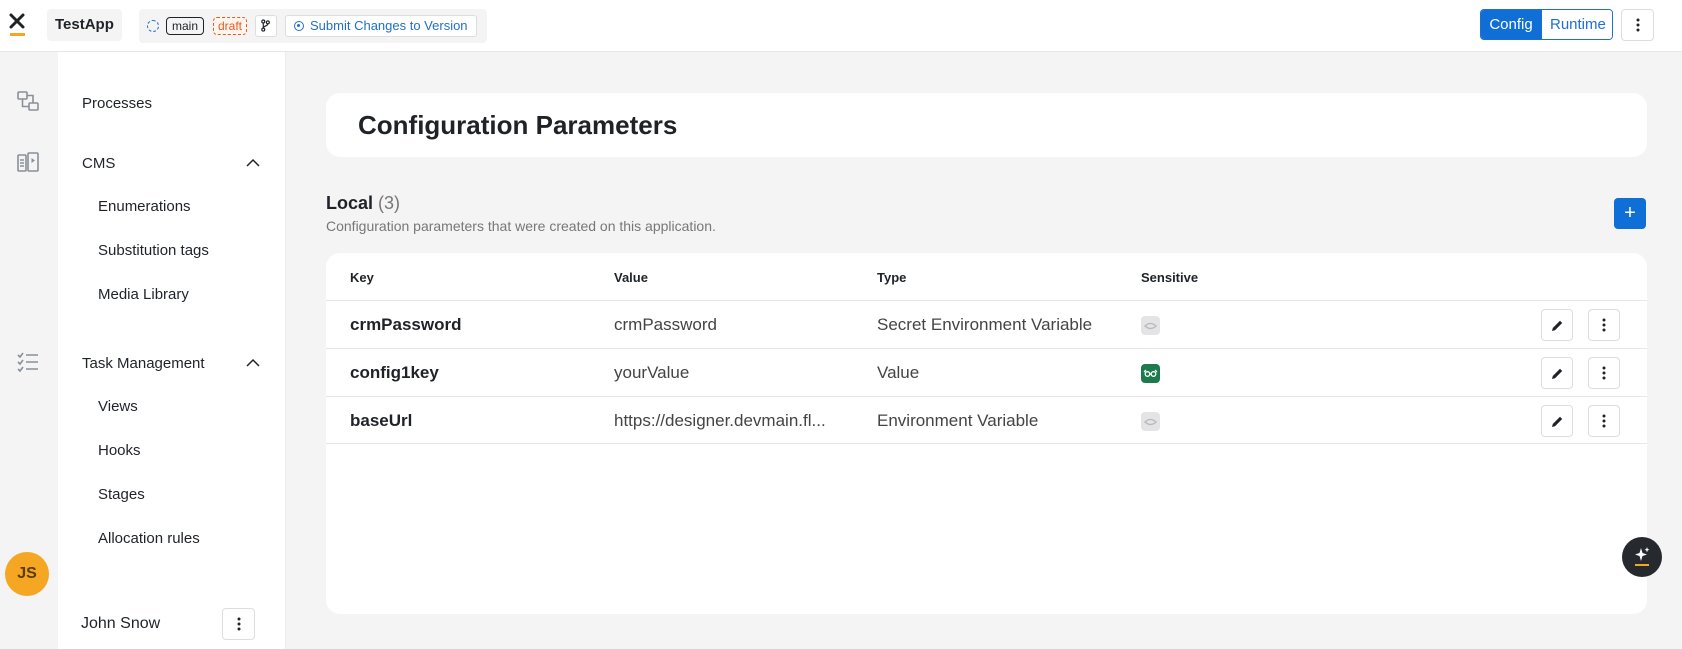  What do you see at coordinates (28, 362) in the screenshot?
I see `task-management-icon` at bounding box center [28, 362].